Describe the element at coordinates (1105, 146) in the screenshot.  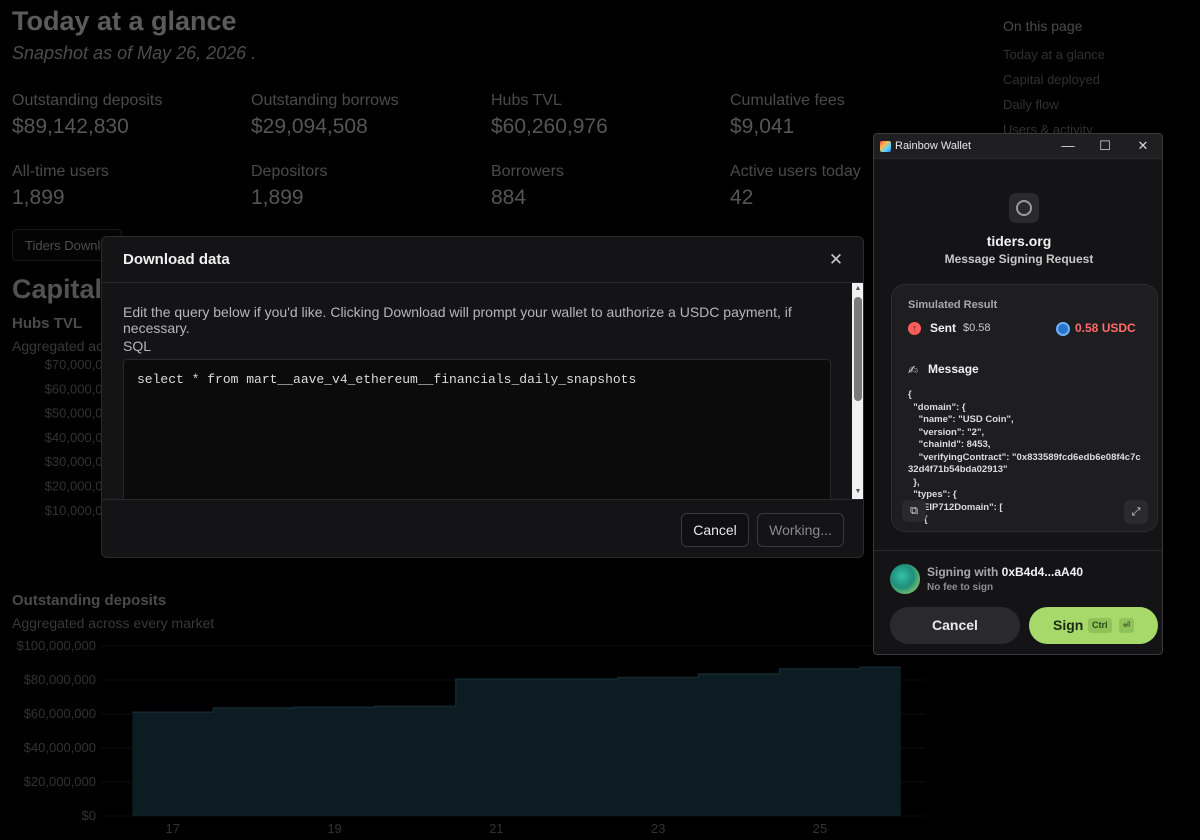
I see `maximize-icon: ☐` at that location.